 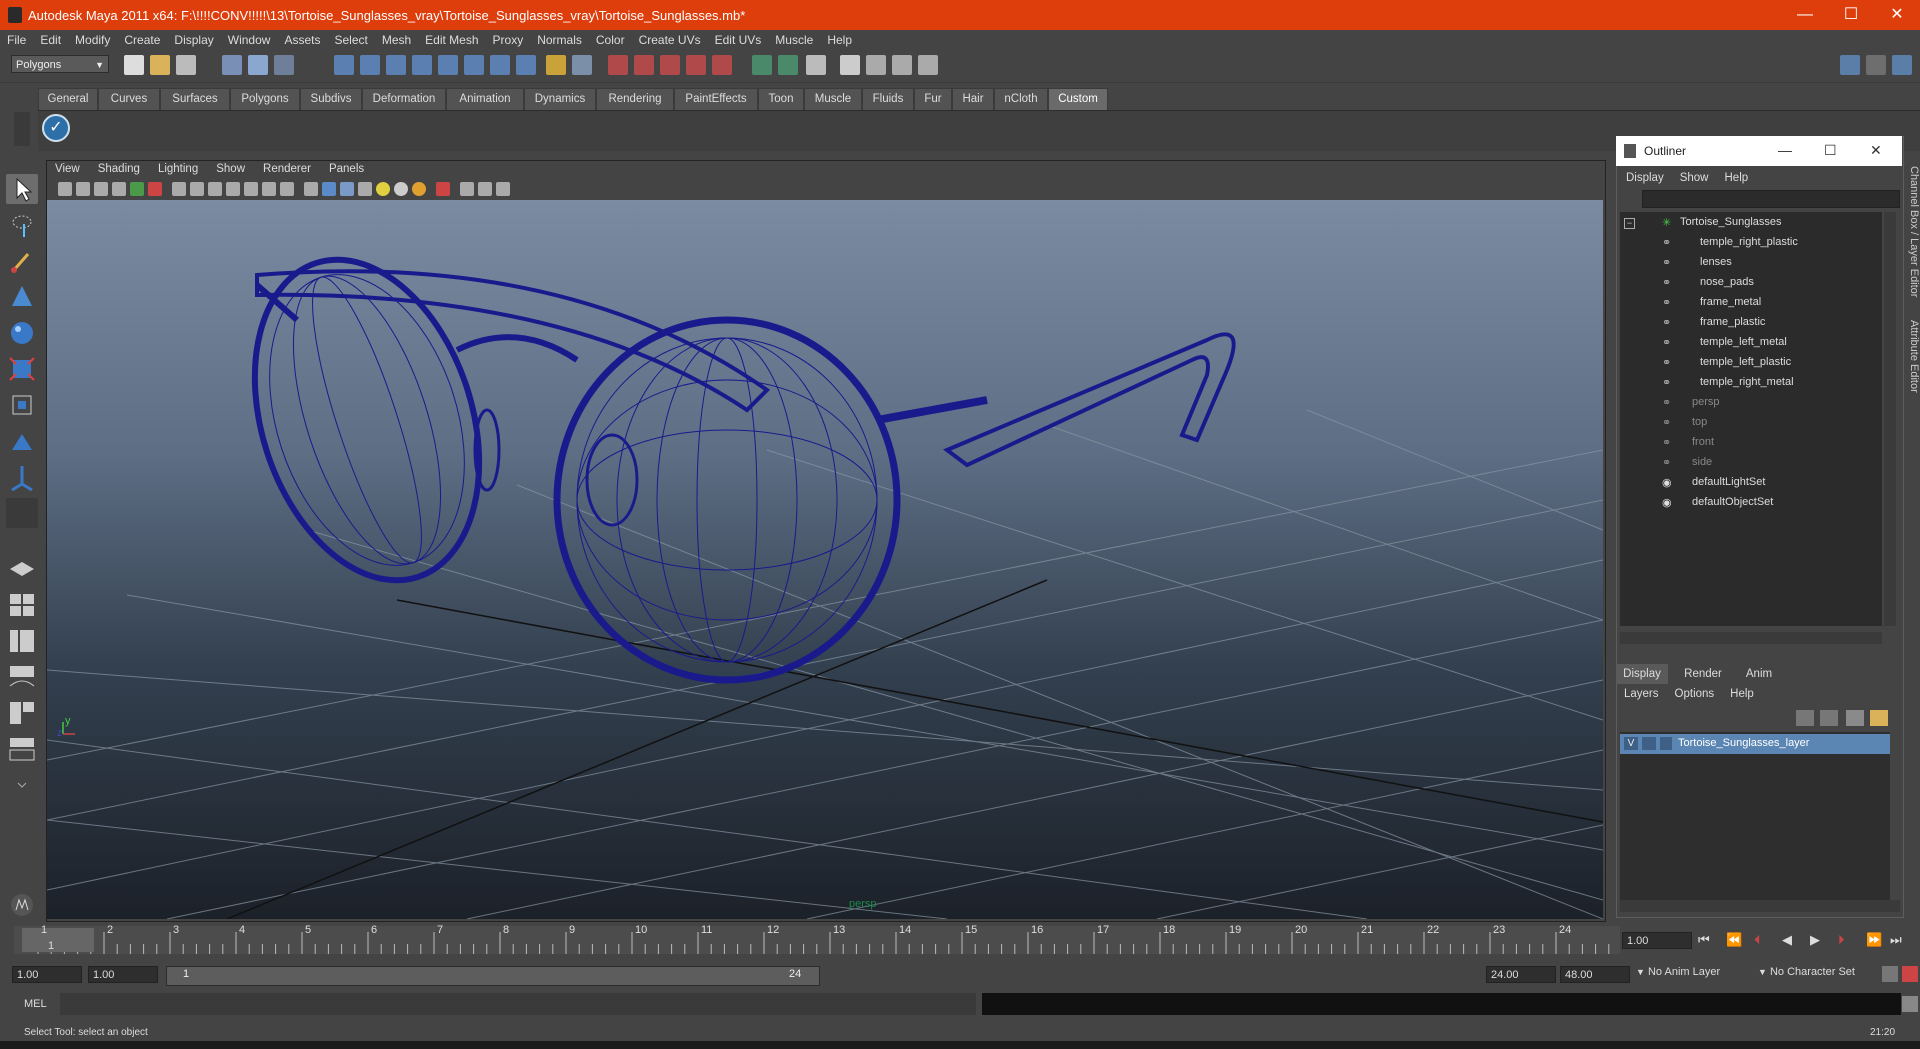 What do you see at coordinates (560, 99) in the screenshot?
I see `tab-dynamics: Dynamics` at bounding box center [560, 99].